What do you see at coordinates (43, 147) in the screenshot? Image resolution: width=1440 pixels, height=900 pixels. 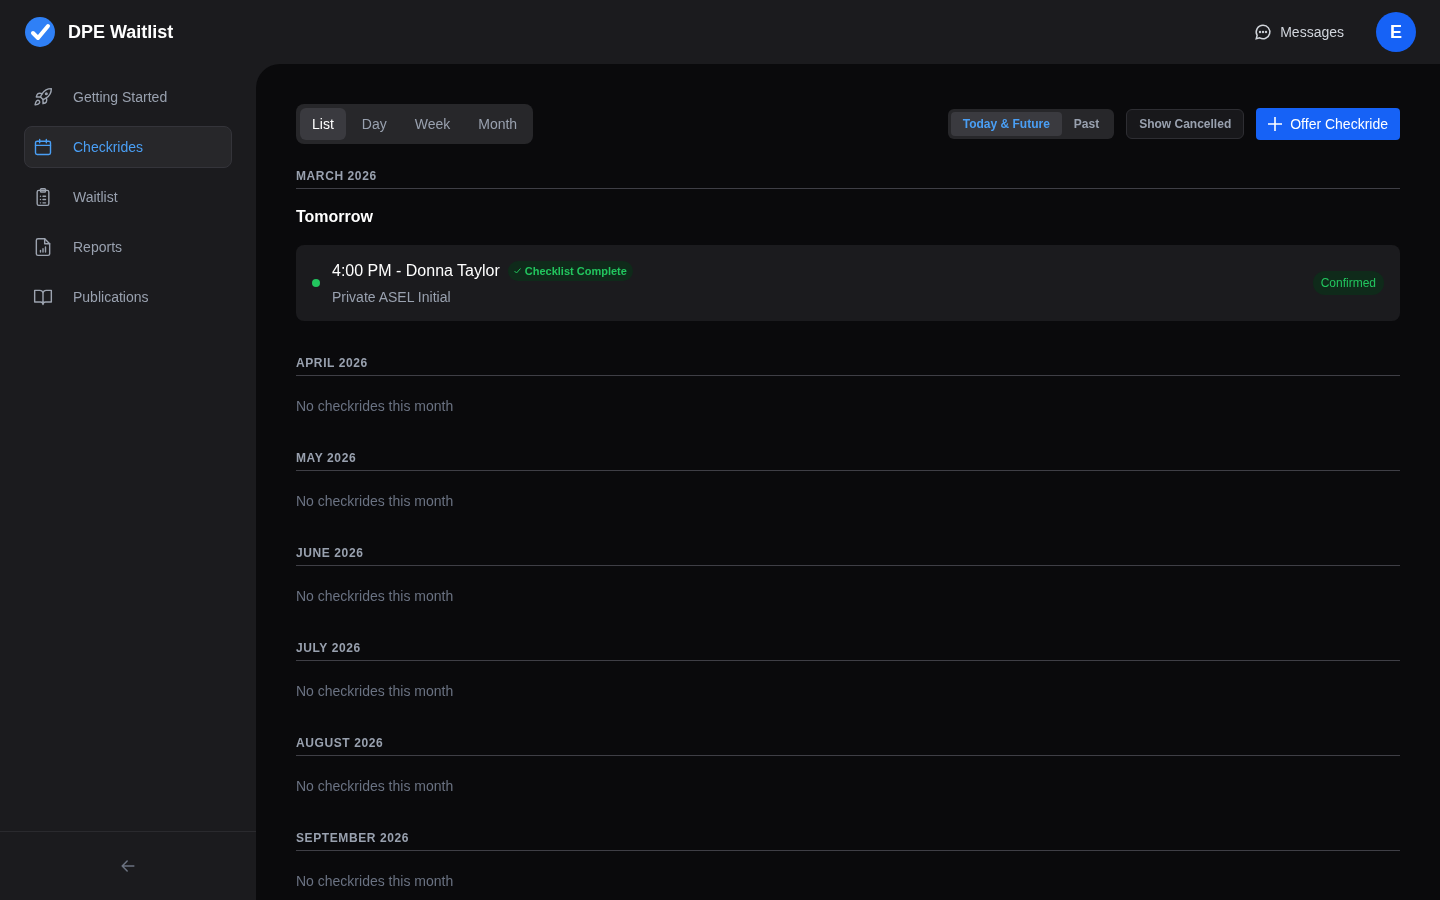 I see `calendar-icon` at bounding box center [43, 147].